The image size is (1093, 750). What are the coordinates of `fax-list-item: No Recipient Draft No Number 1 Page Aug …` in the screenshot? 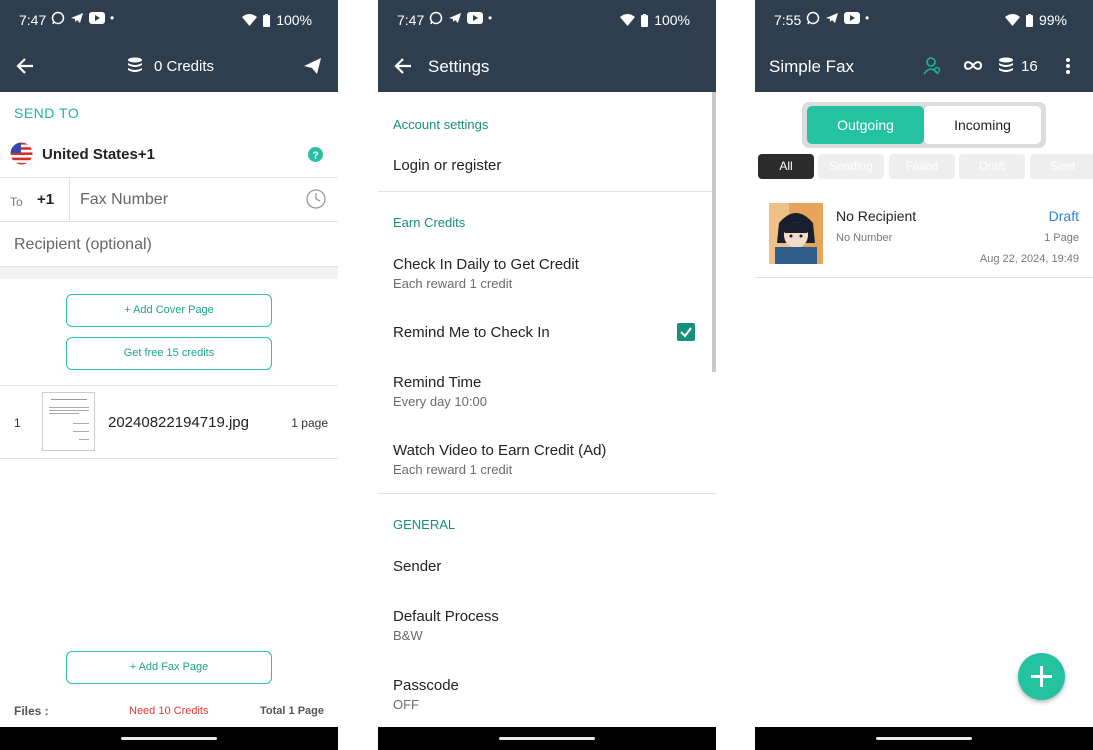 It's located at (924, 235).